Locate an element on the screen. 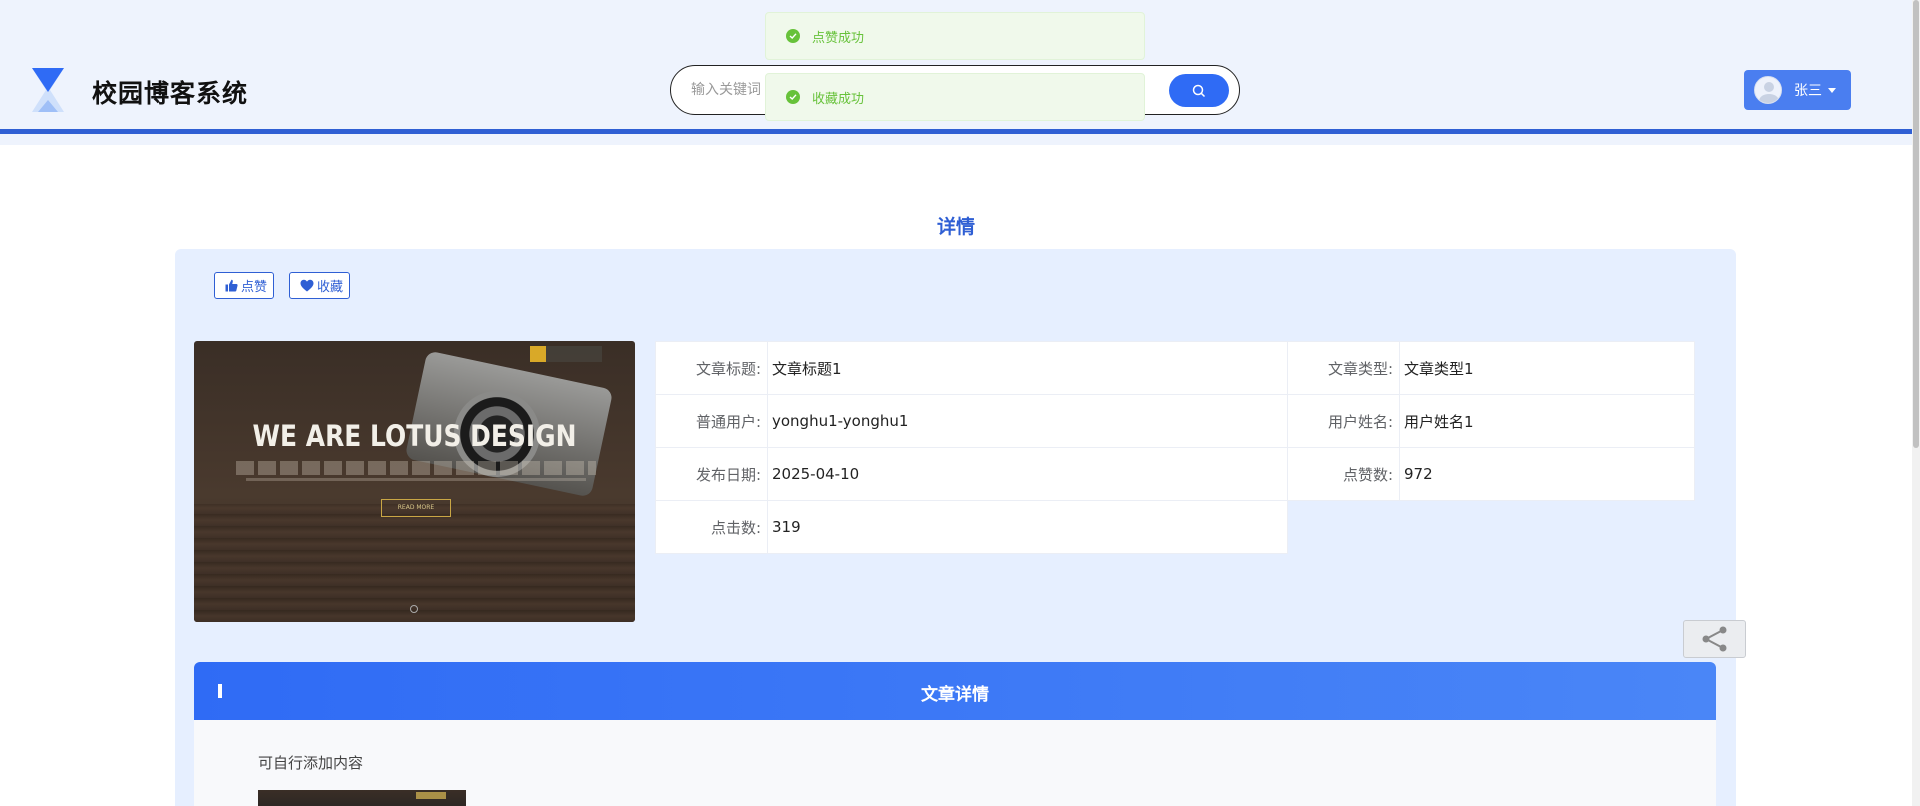 The image size is (1920, 806). scrollbar-thumb is located at coordinates (1916, 224).